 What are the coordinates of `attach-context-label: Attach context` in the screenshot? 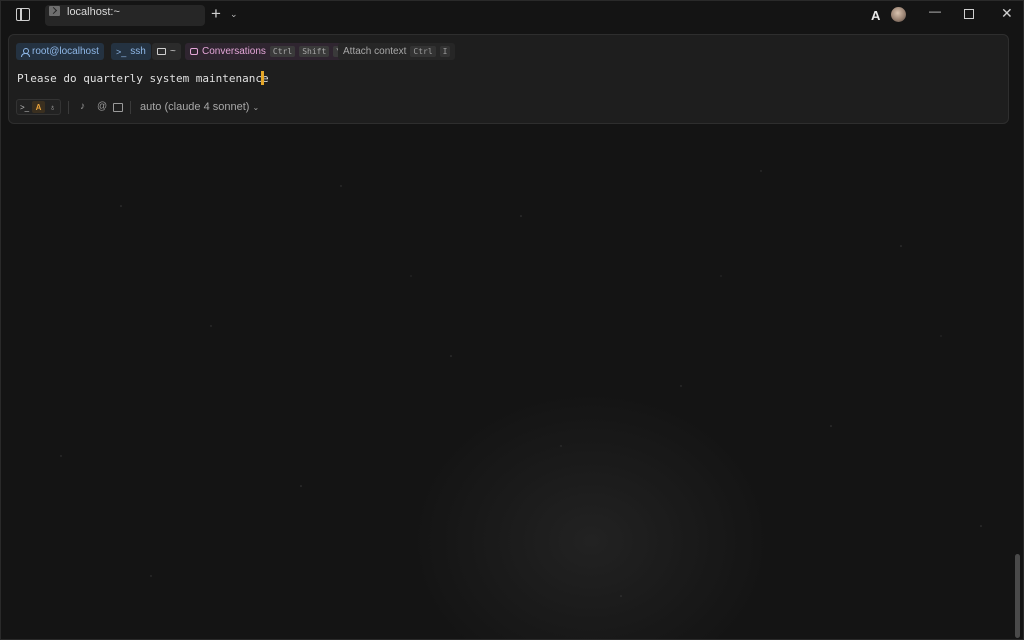 It's located at (375, 51).